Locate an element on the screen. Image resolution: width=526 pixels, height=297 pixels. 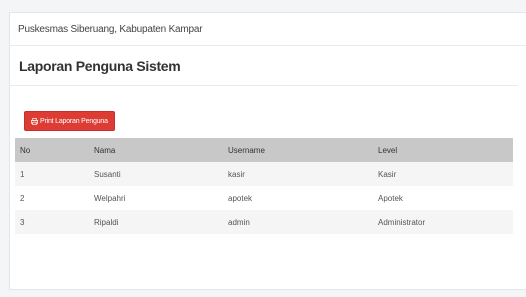
cell-nama: Ripaldi is located at coordinates (106, 222).